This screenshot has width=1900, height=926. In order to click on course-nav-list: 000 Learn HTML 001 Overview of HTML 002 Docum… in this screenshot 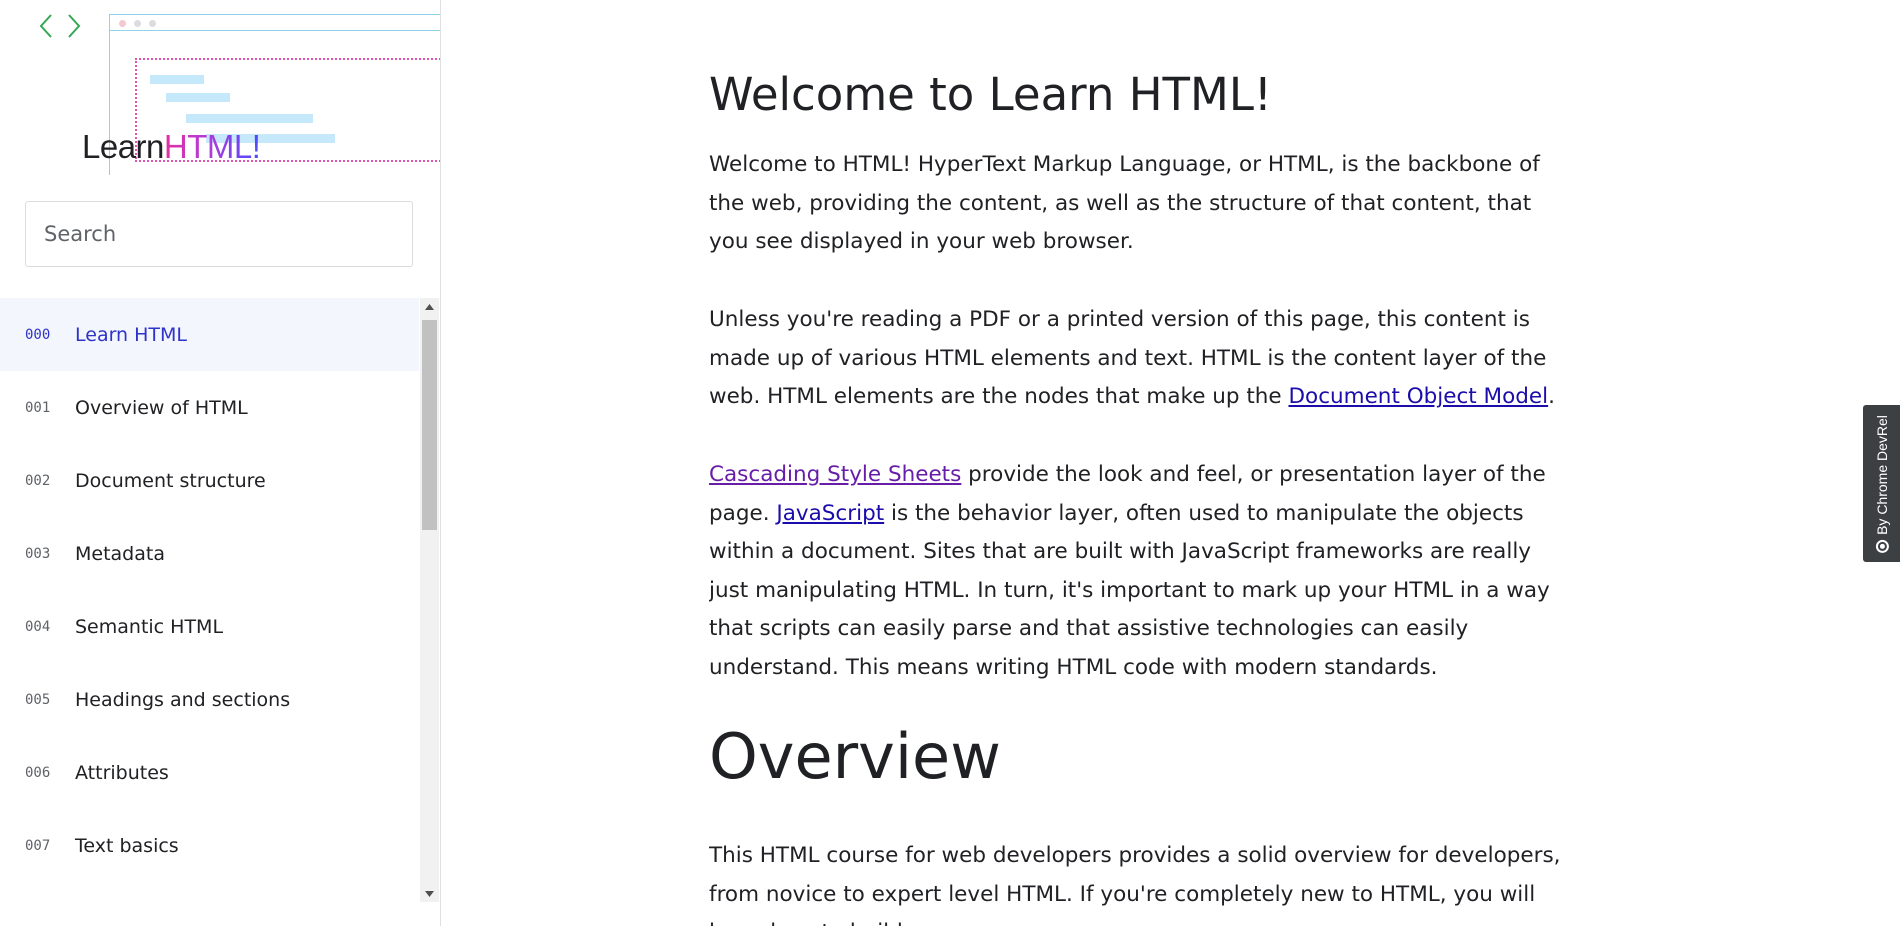, I will do `click(209, 600)`.